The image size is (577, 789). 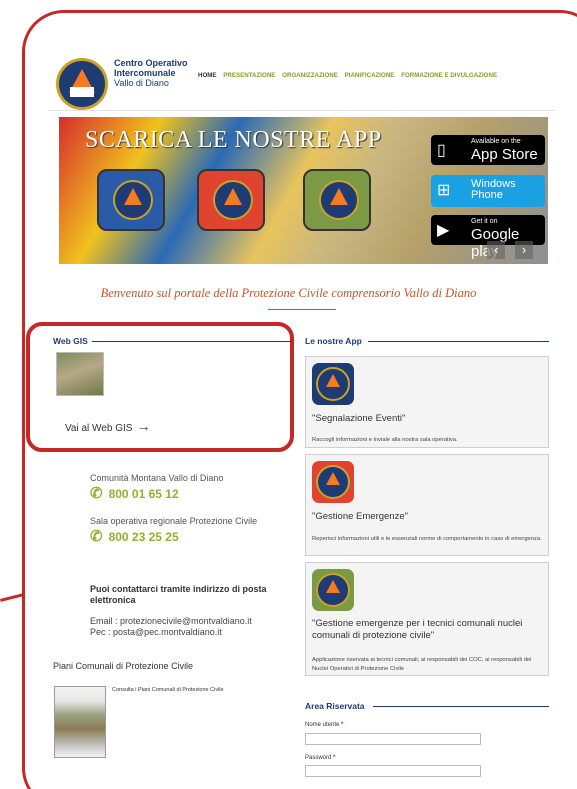 What do you see at coordinates (192, 341) in the screenshot?
I see `webgis-title-line` at bounding box center [192, 341].